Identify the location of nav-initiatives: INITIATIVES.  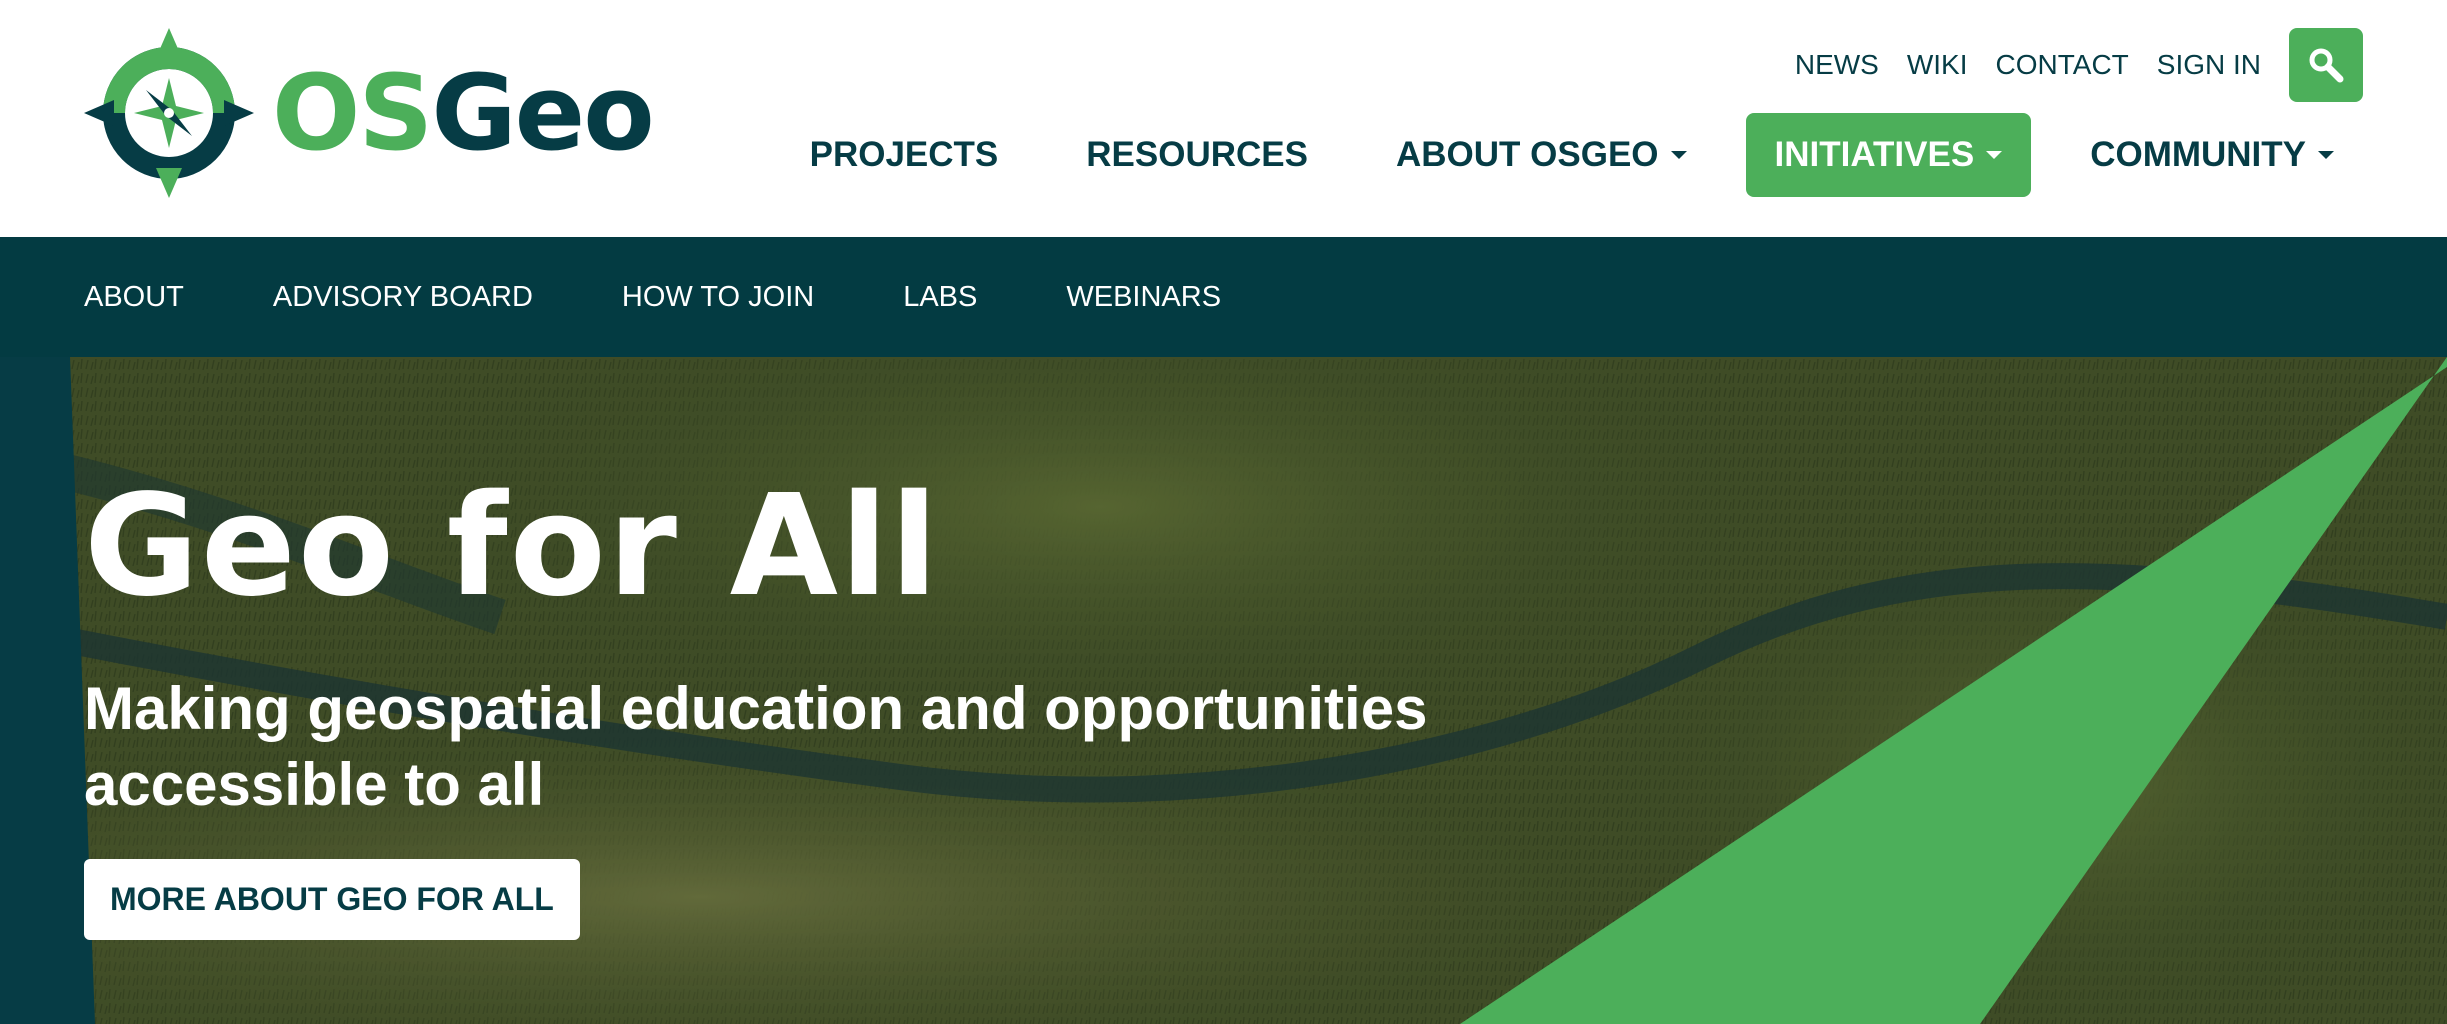
(1888, 155).